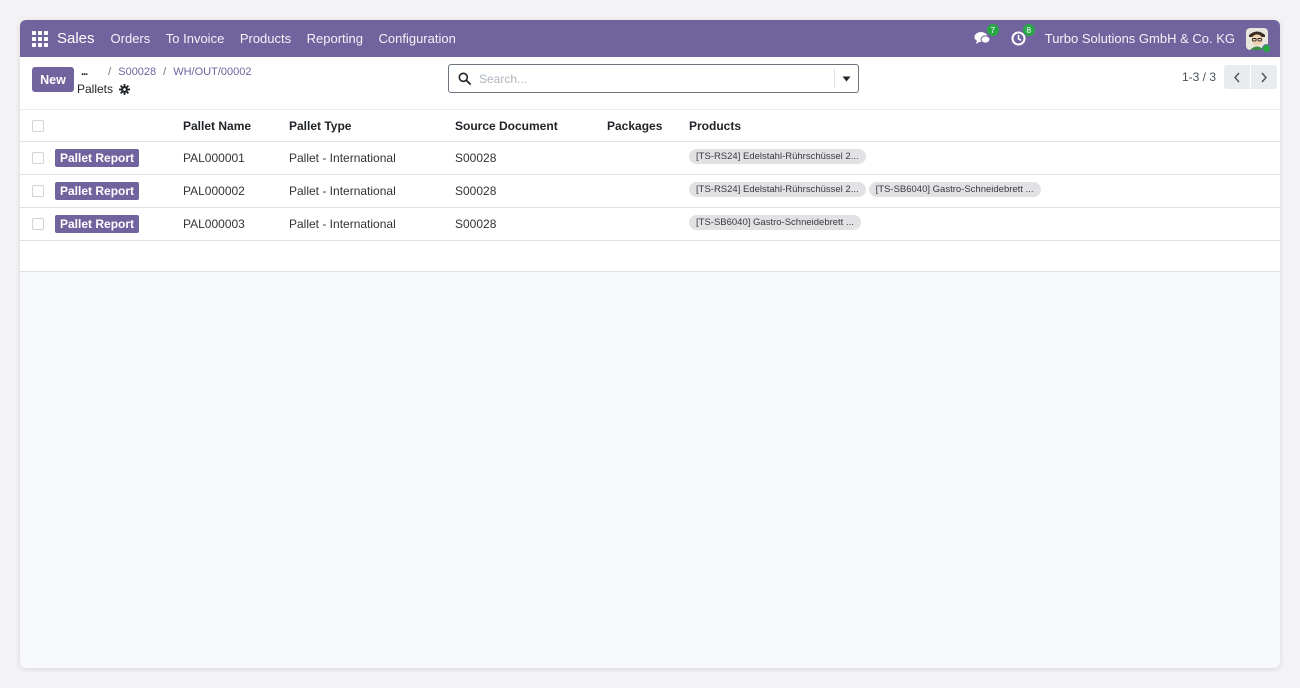  What do you see at coordinates (464, 78) in the screenshot?
I see `search-icon` at bounding box center [464, 78].